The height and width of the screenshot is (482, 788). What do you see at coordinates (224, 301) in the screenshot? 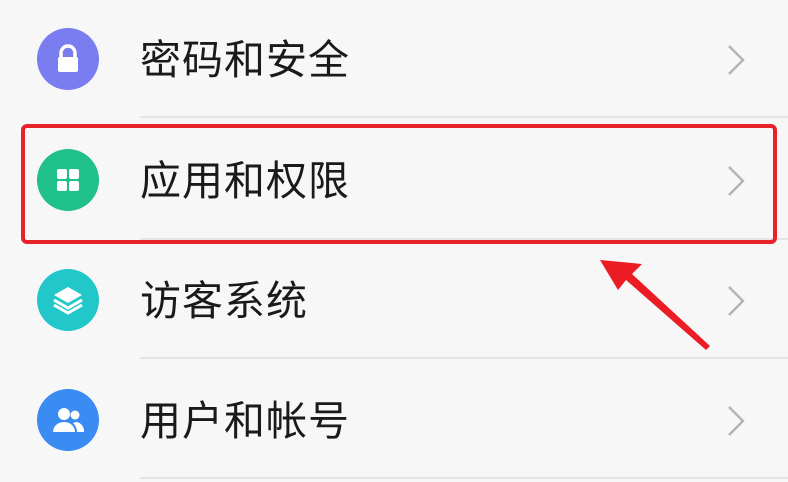
I see `settings-item-label: 访客系统` at bounding box center [224, 301].